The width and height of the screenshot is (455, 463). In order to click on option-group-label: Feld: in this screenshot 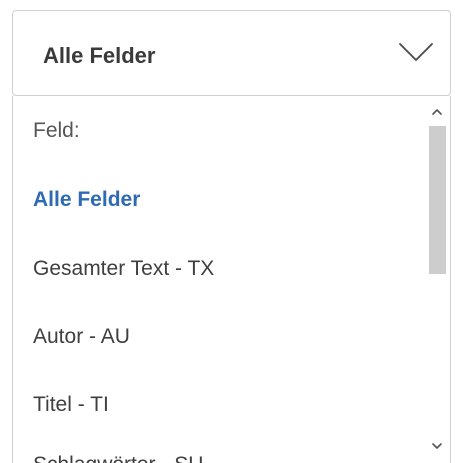, I will do `click(56, 130)`.